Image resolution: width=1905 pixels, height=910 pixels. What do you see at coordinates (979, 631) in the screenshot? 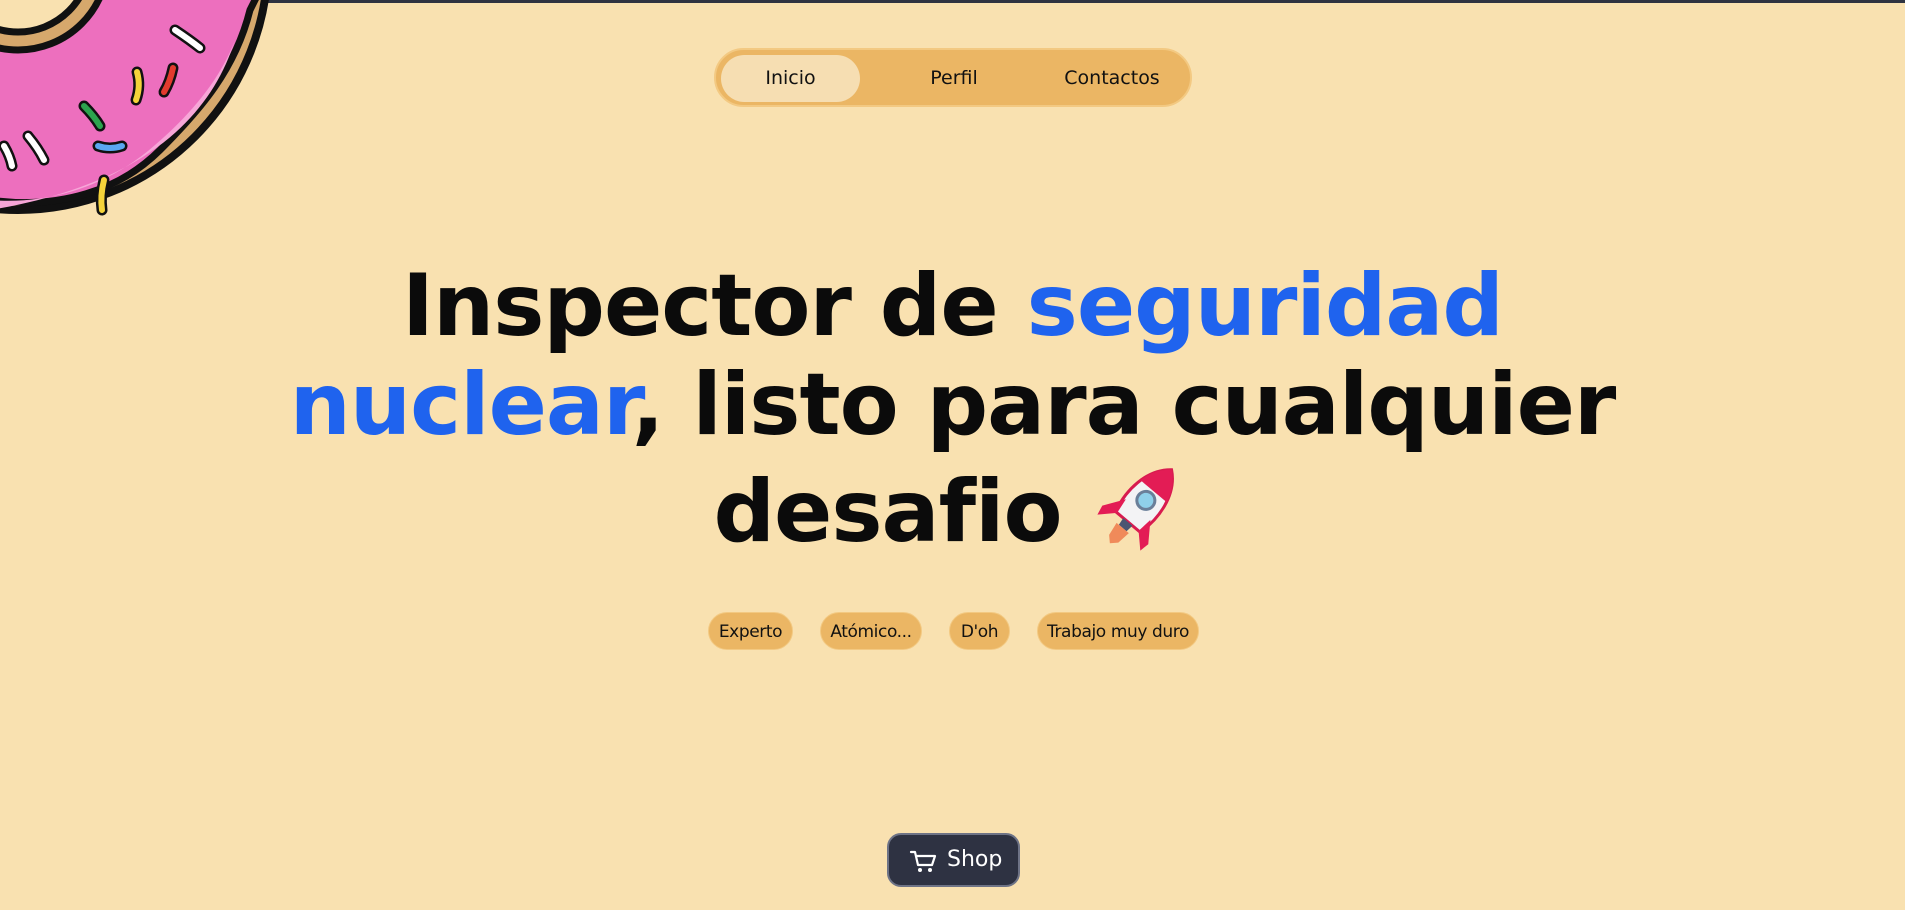
I see `tag-doh: D'oh` at bounding box center [979, 631].